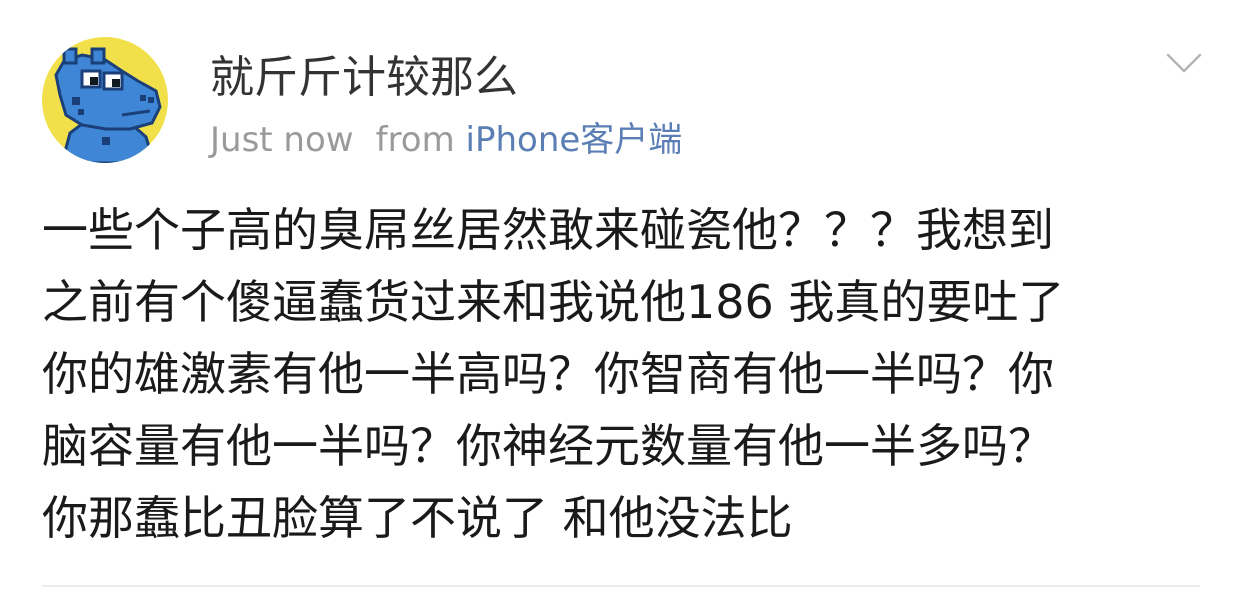  I want to click on post-timestamp: Just now, so click(282, 140).